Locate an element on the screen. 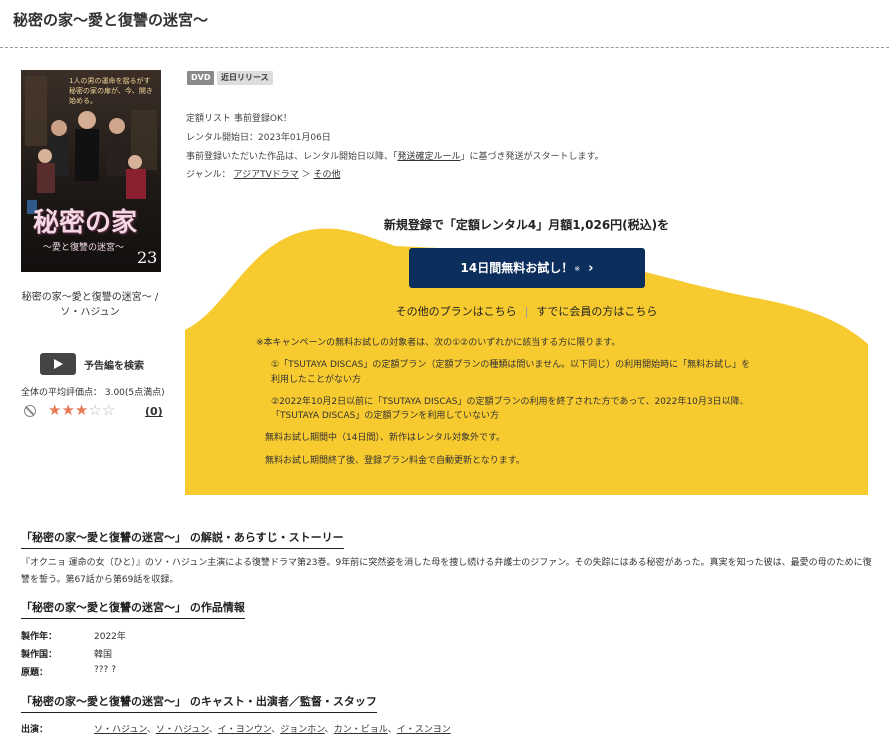 The height and width of the screenshot is (740, 889). genre-label: ジャンル： is located at coordinates (208, 175).